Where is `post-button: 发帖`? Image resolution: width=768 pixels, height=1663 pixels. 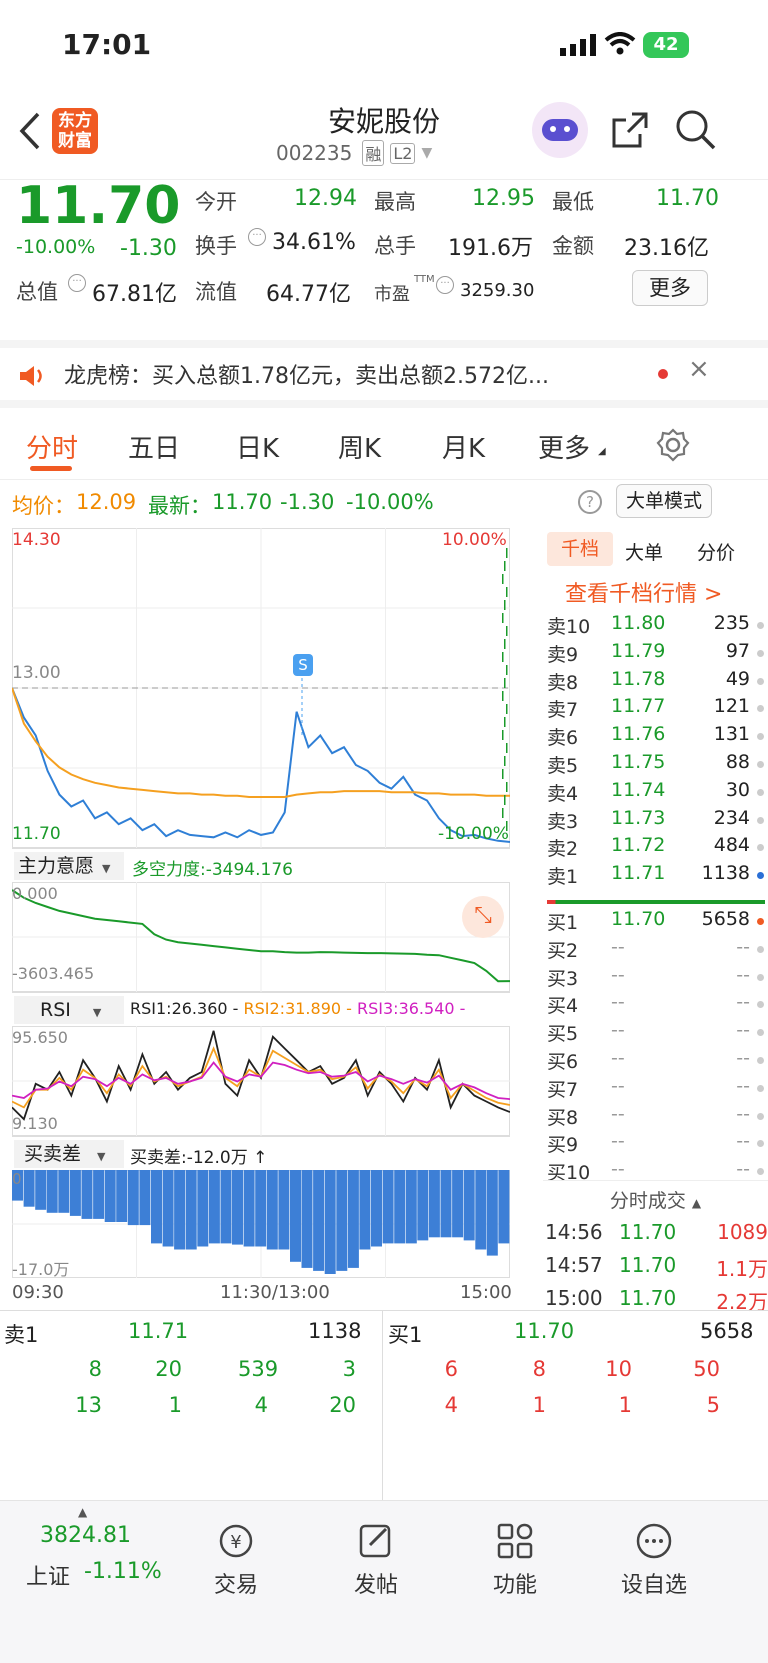
post-button: 发帖 is located at coordinates (376, 1560).